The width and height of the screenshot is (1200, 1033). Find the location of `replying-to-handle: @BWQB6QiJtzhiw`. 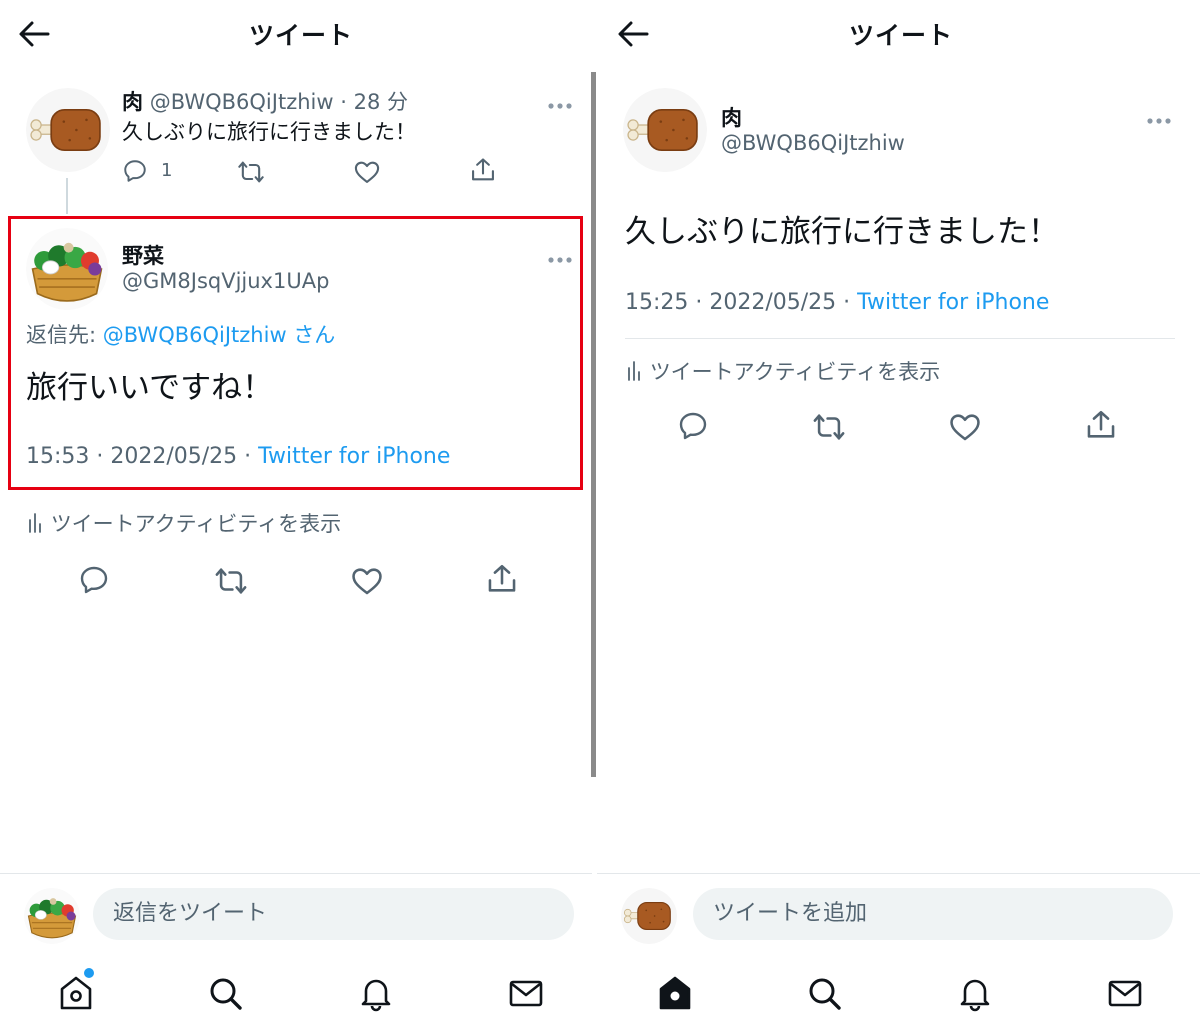

replying-to-handle: @BWQB6QiJtzhiw is located at coordinates (195, 335).